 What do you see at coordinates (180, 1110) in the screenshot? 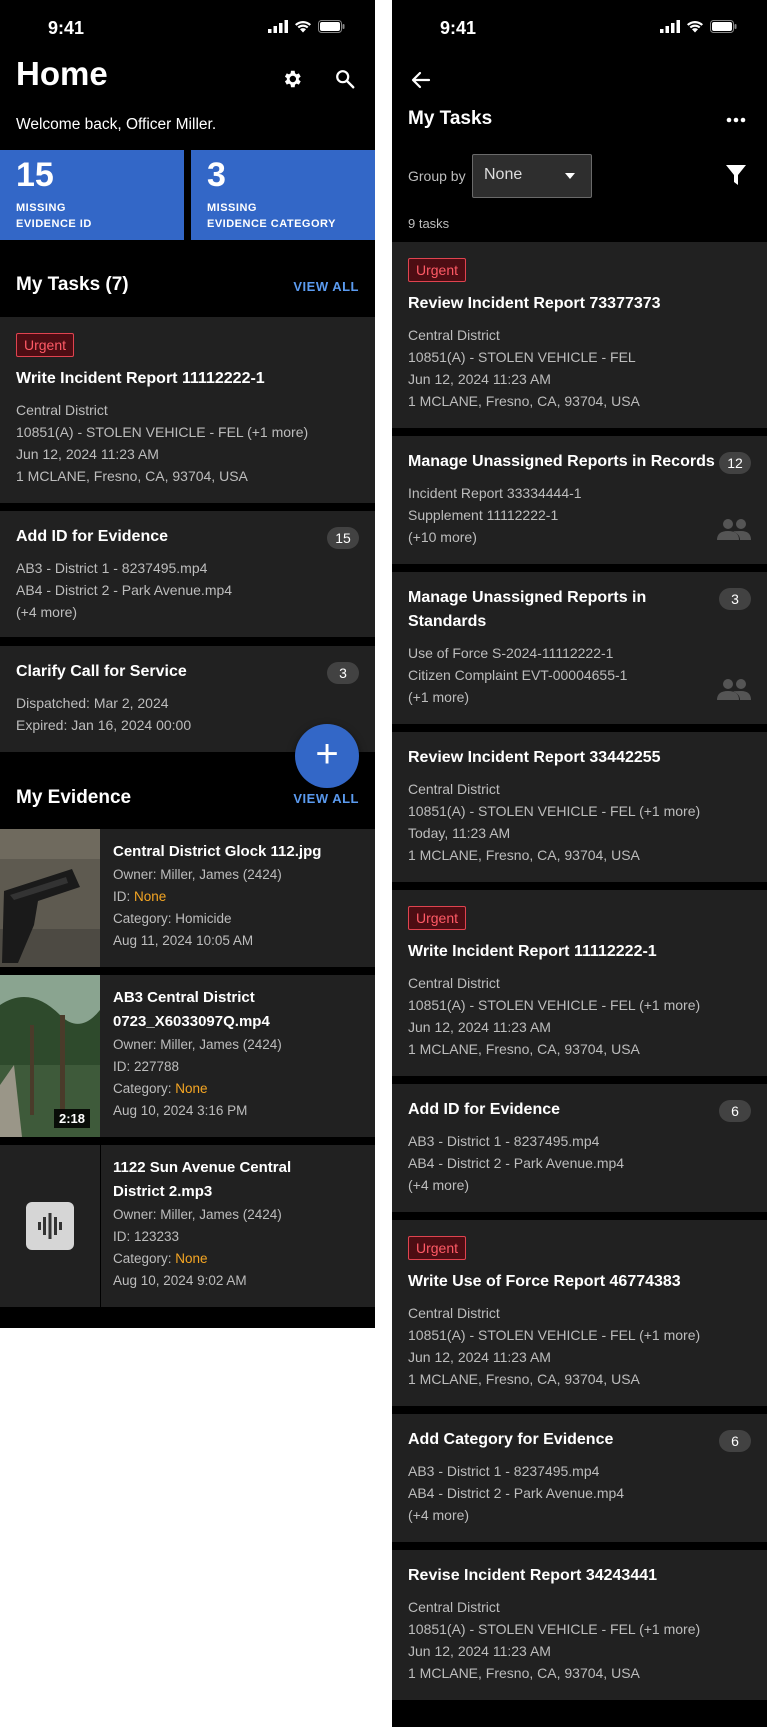
I see `evidence-date: Aug 10, 2024 3:16 PM` at bounding box center [180, 1110].